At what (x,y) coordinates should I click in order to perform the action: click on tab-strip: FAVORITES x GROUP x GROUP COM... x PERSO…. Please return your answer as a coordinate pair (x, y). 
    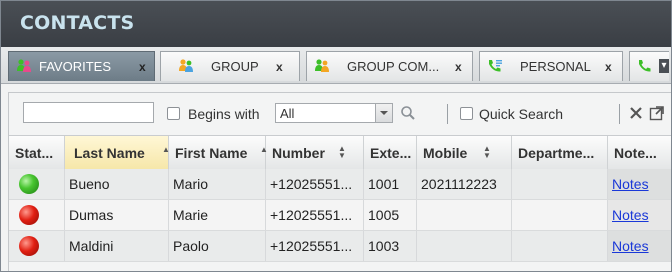
    Looking at the image, I should click on (336, 65).